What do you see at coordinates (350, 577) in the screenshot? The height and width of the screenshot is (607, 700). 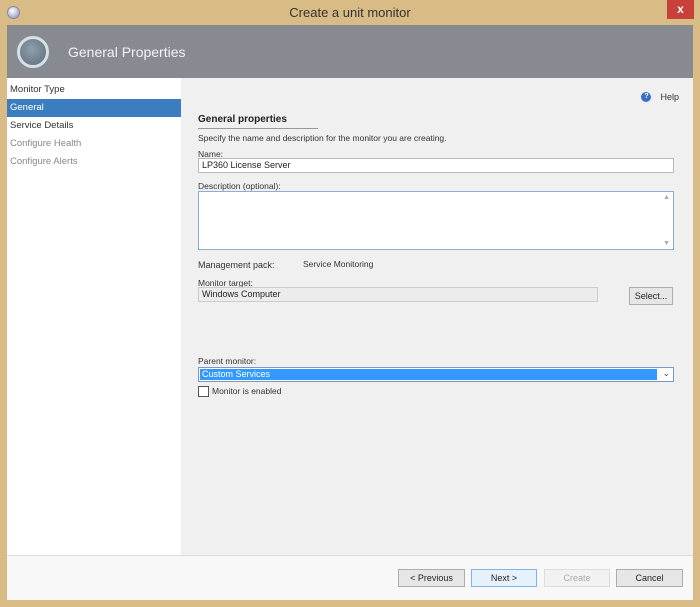 I see `wizard-footer: < Previous Next > Create Cancel` at bounding box center [350, 577].